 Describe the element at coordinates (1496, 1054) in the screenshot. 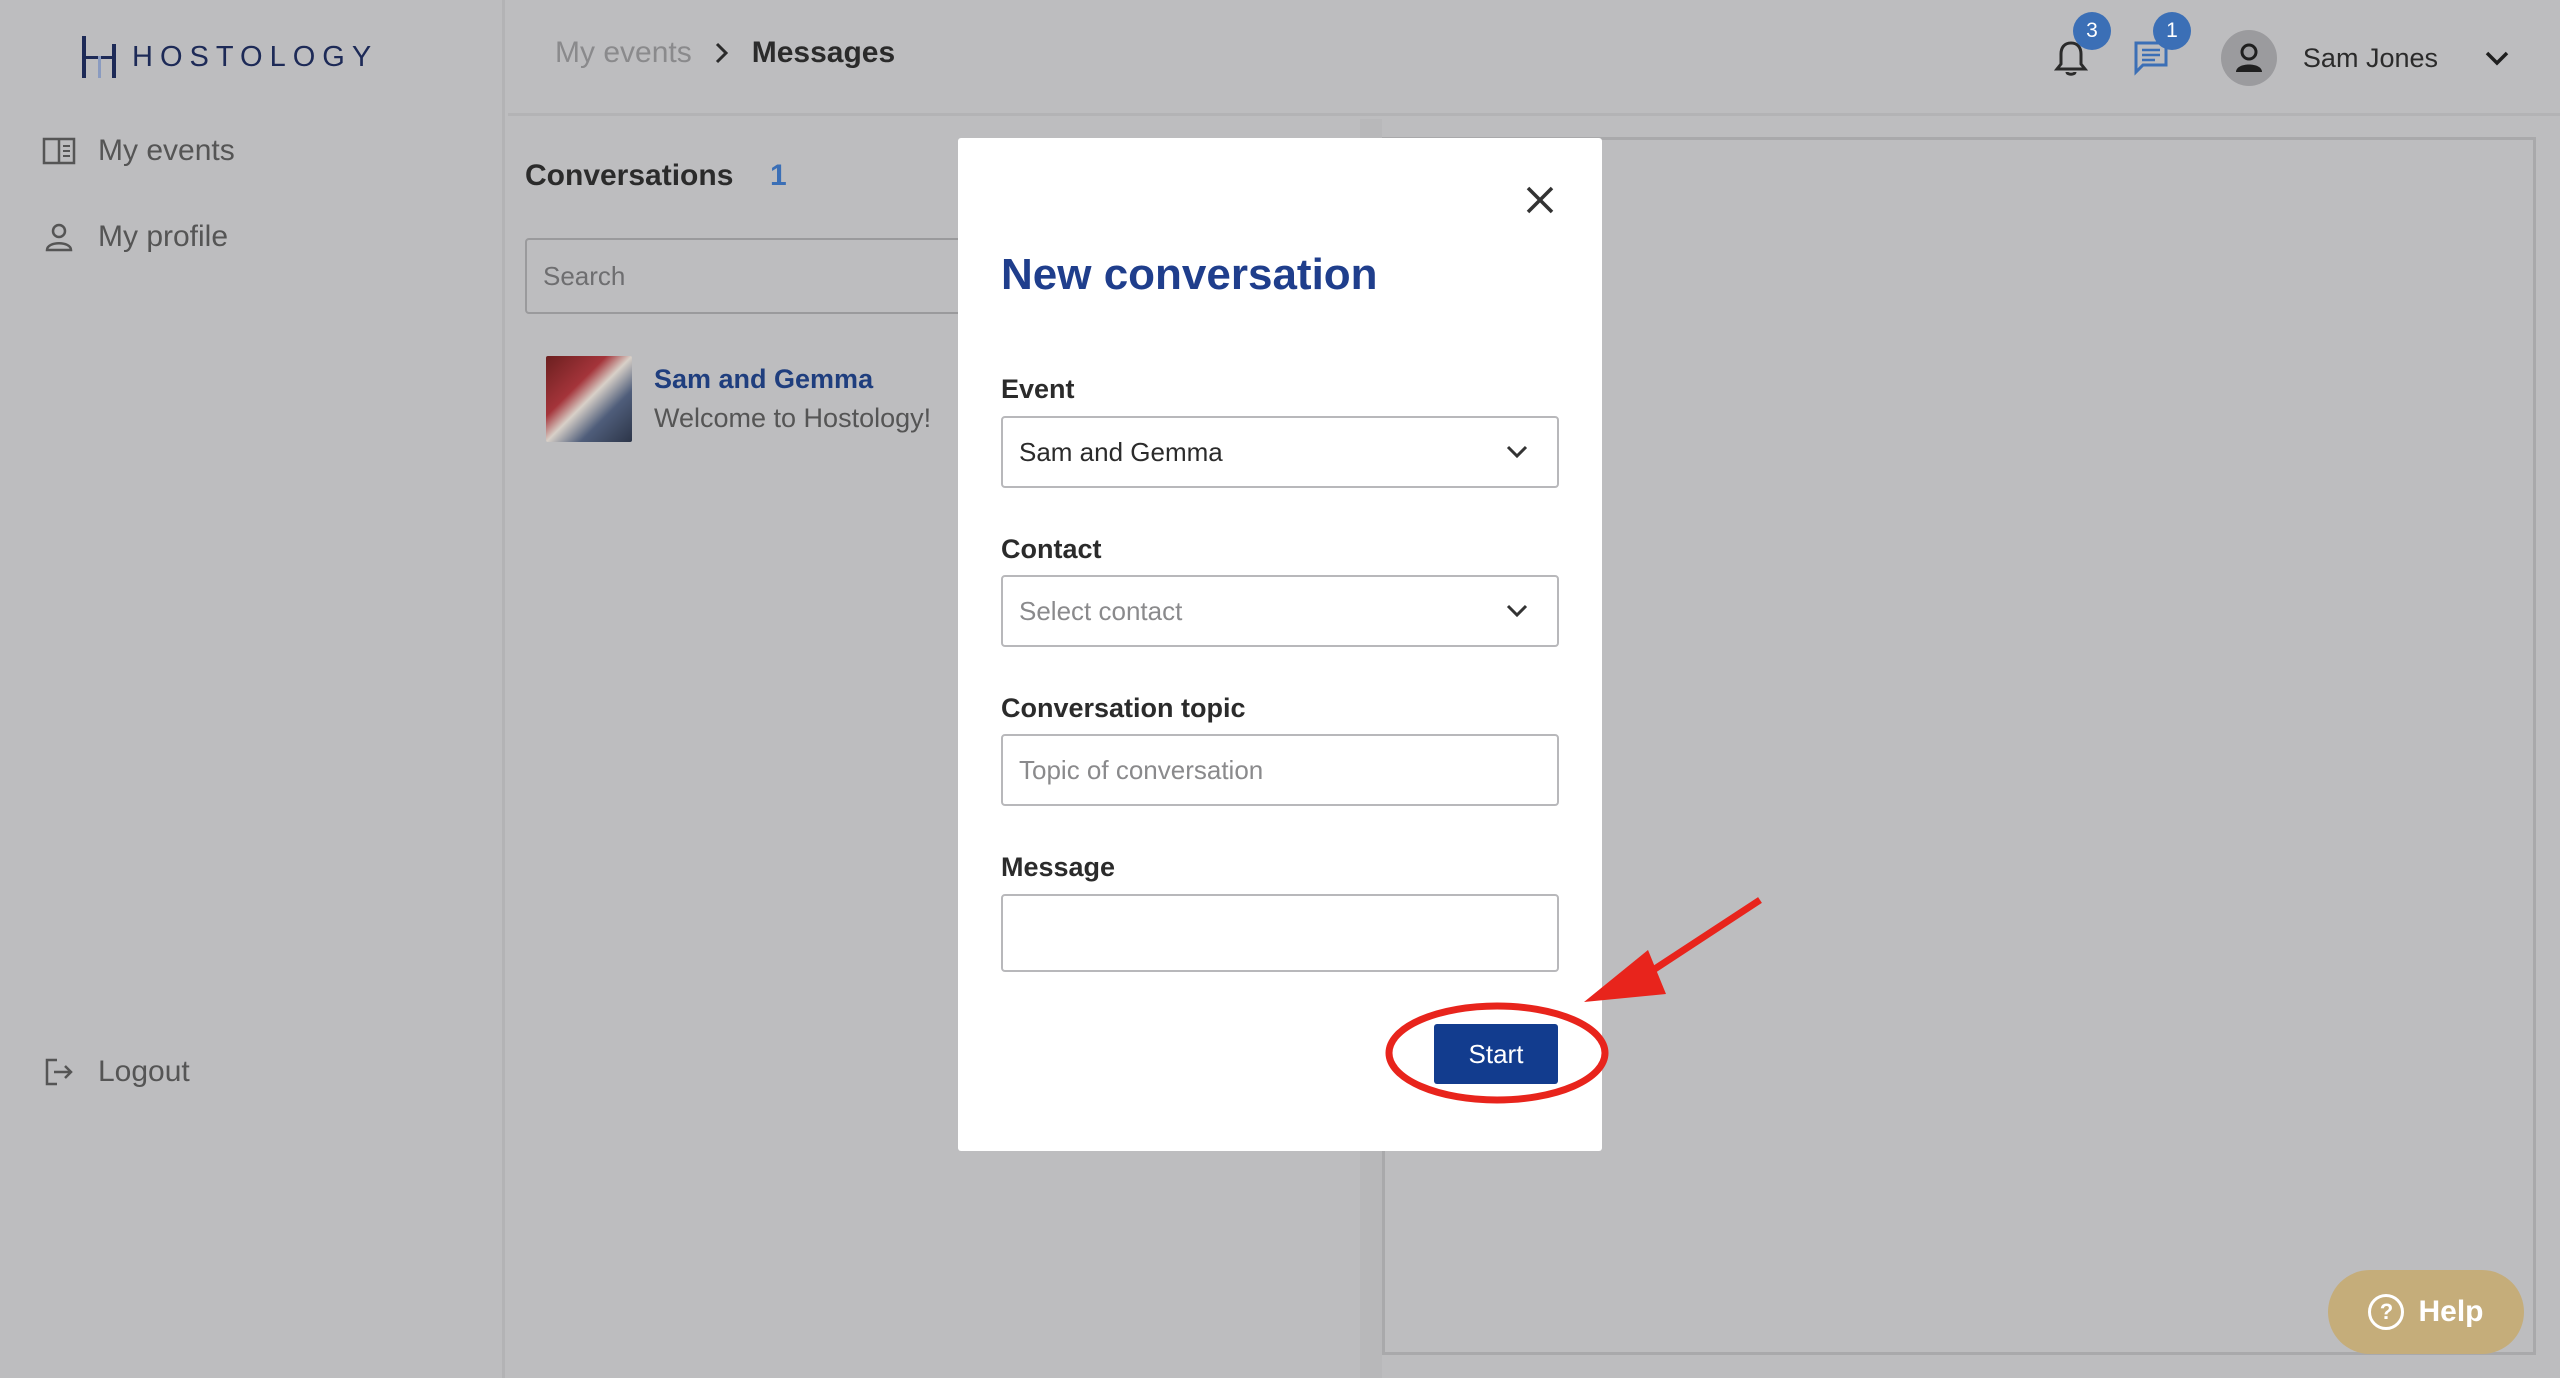

I see `start-button: Start` at that location.